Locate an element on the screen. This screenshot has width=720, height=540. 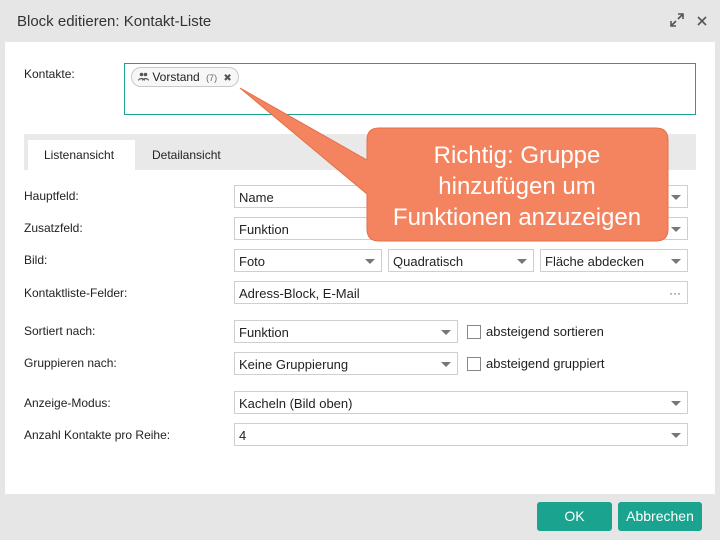
close-icon is located at coordinates (702, 22).